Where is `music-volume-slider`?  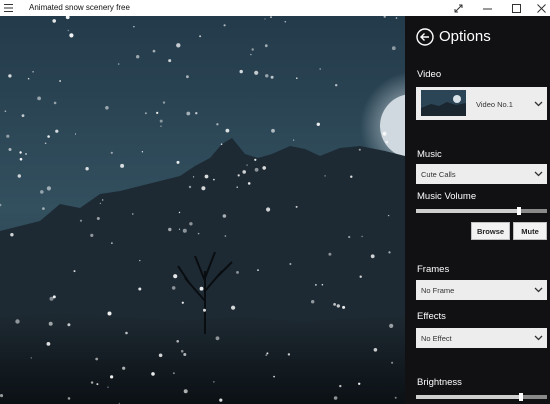
music-volume-slider is located at coordinates (481, 211).